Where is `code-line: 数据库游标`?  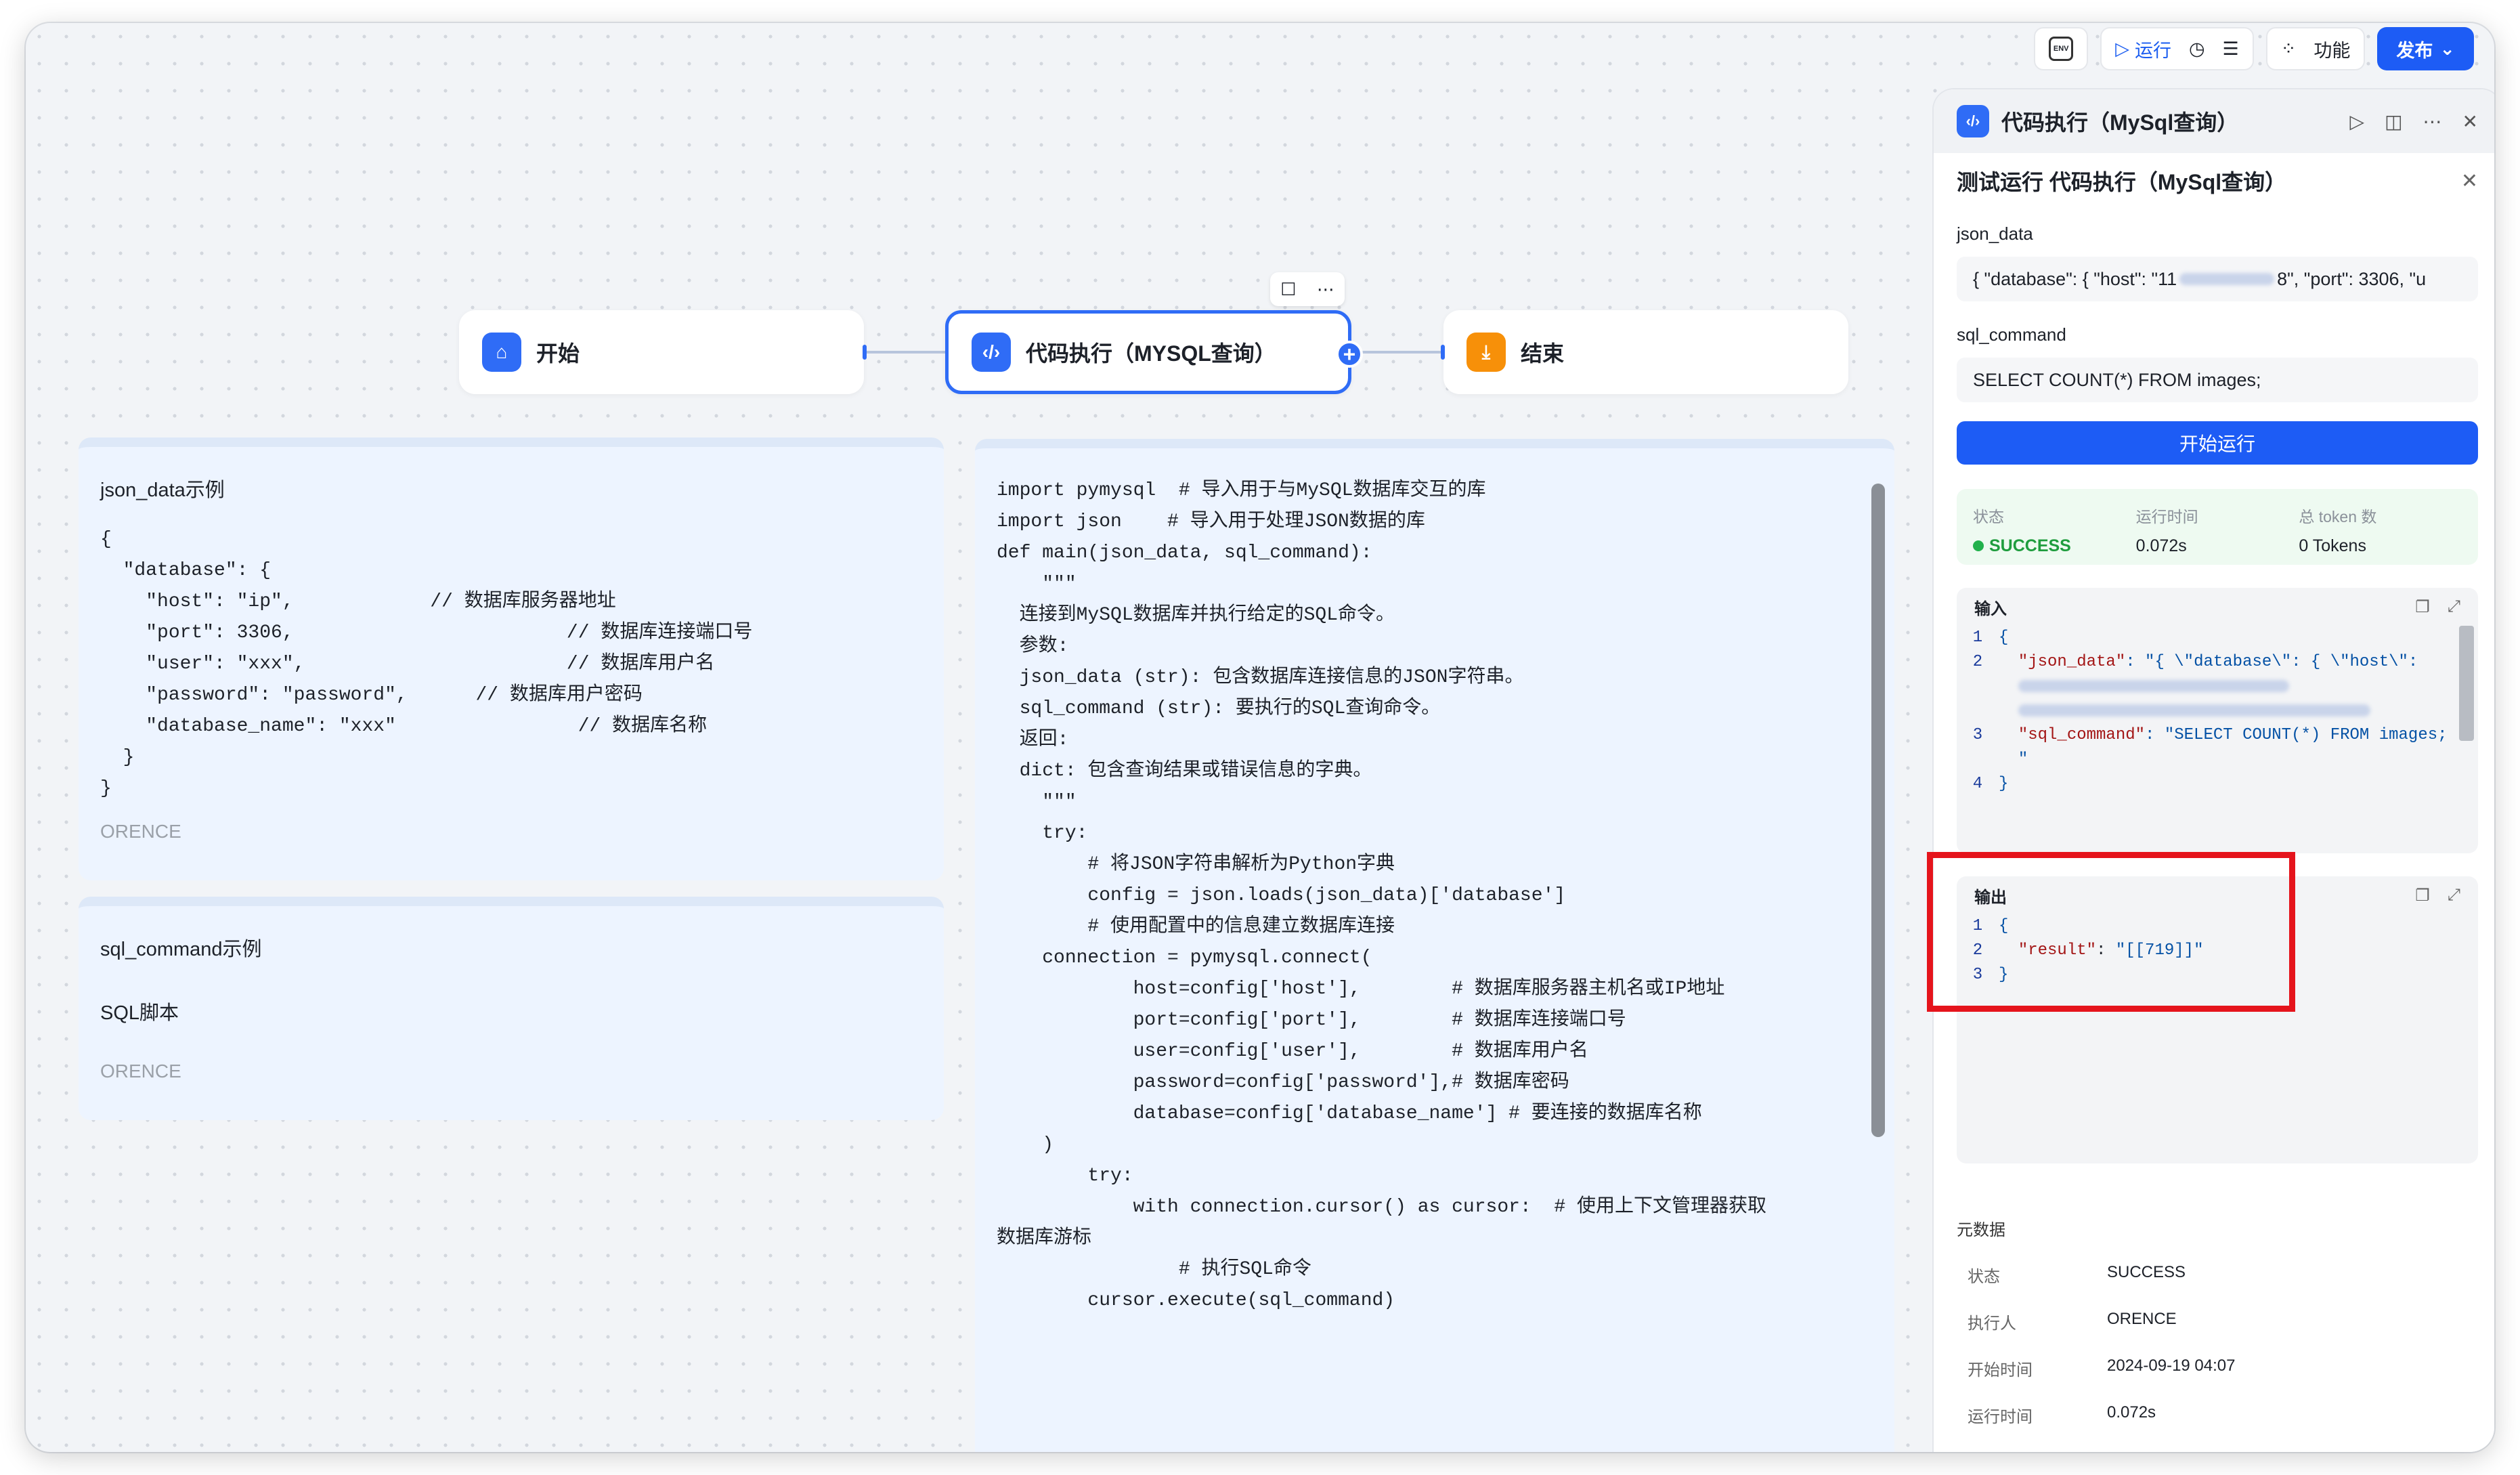
code-line: 数据库游标 is located at coordinates (1045, 1239).